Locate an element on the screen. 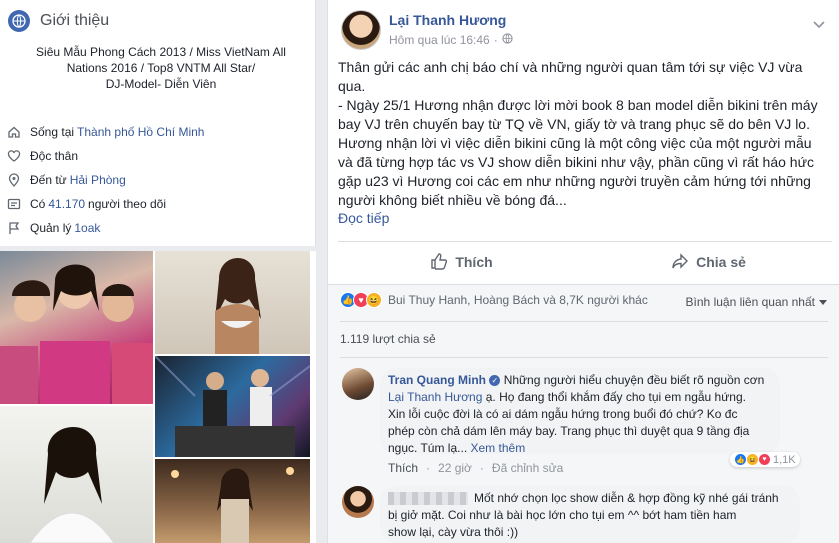 The height and width of the screenshot is (543, 839). comment-timestamp: 22 giờ is located at coordinates (455, 468).